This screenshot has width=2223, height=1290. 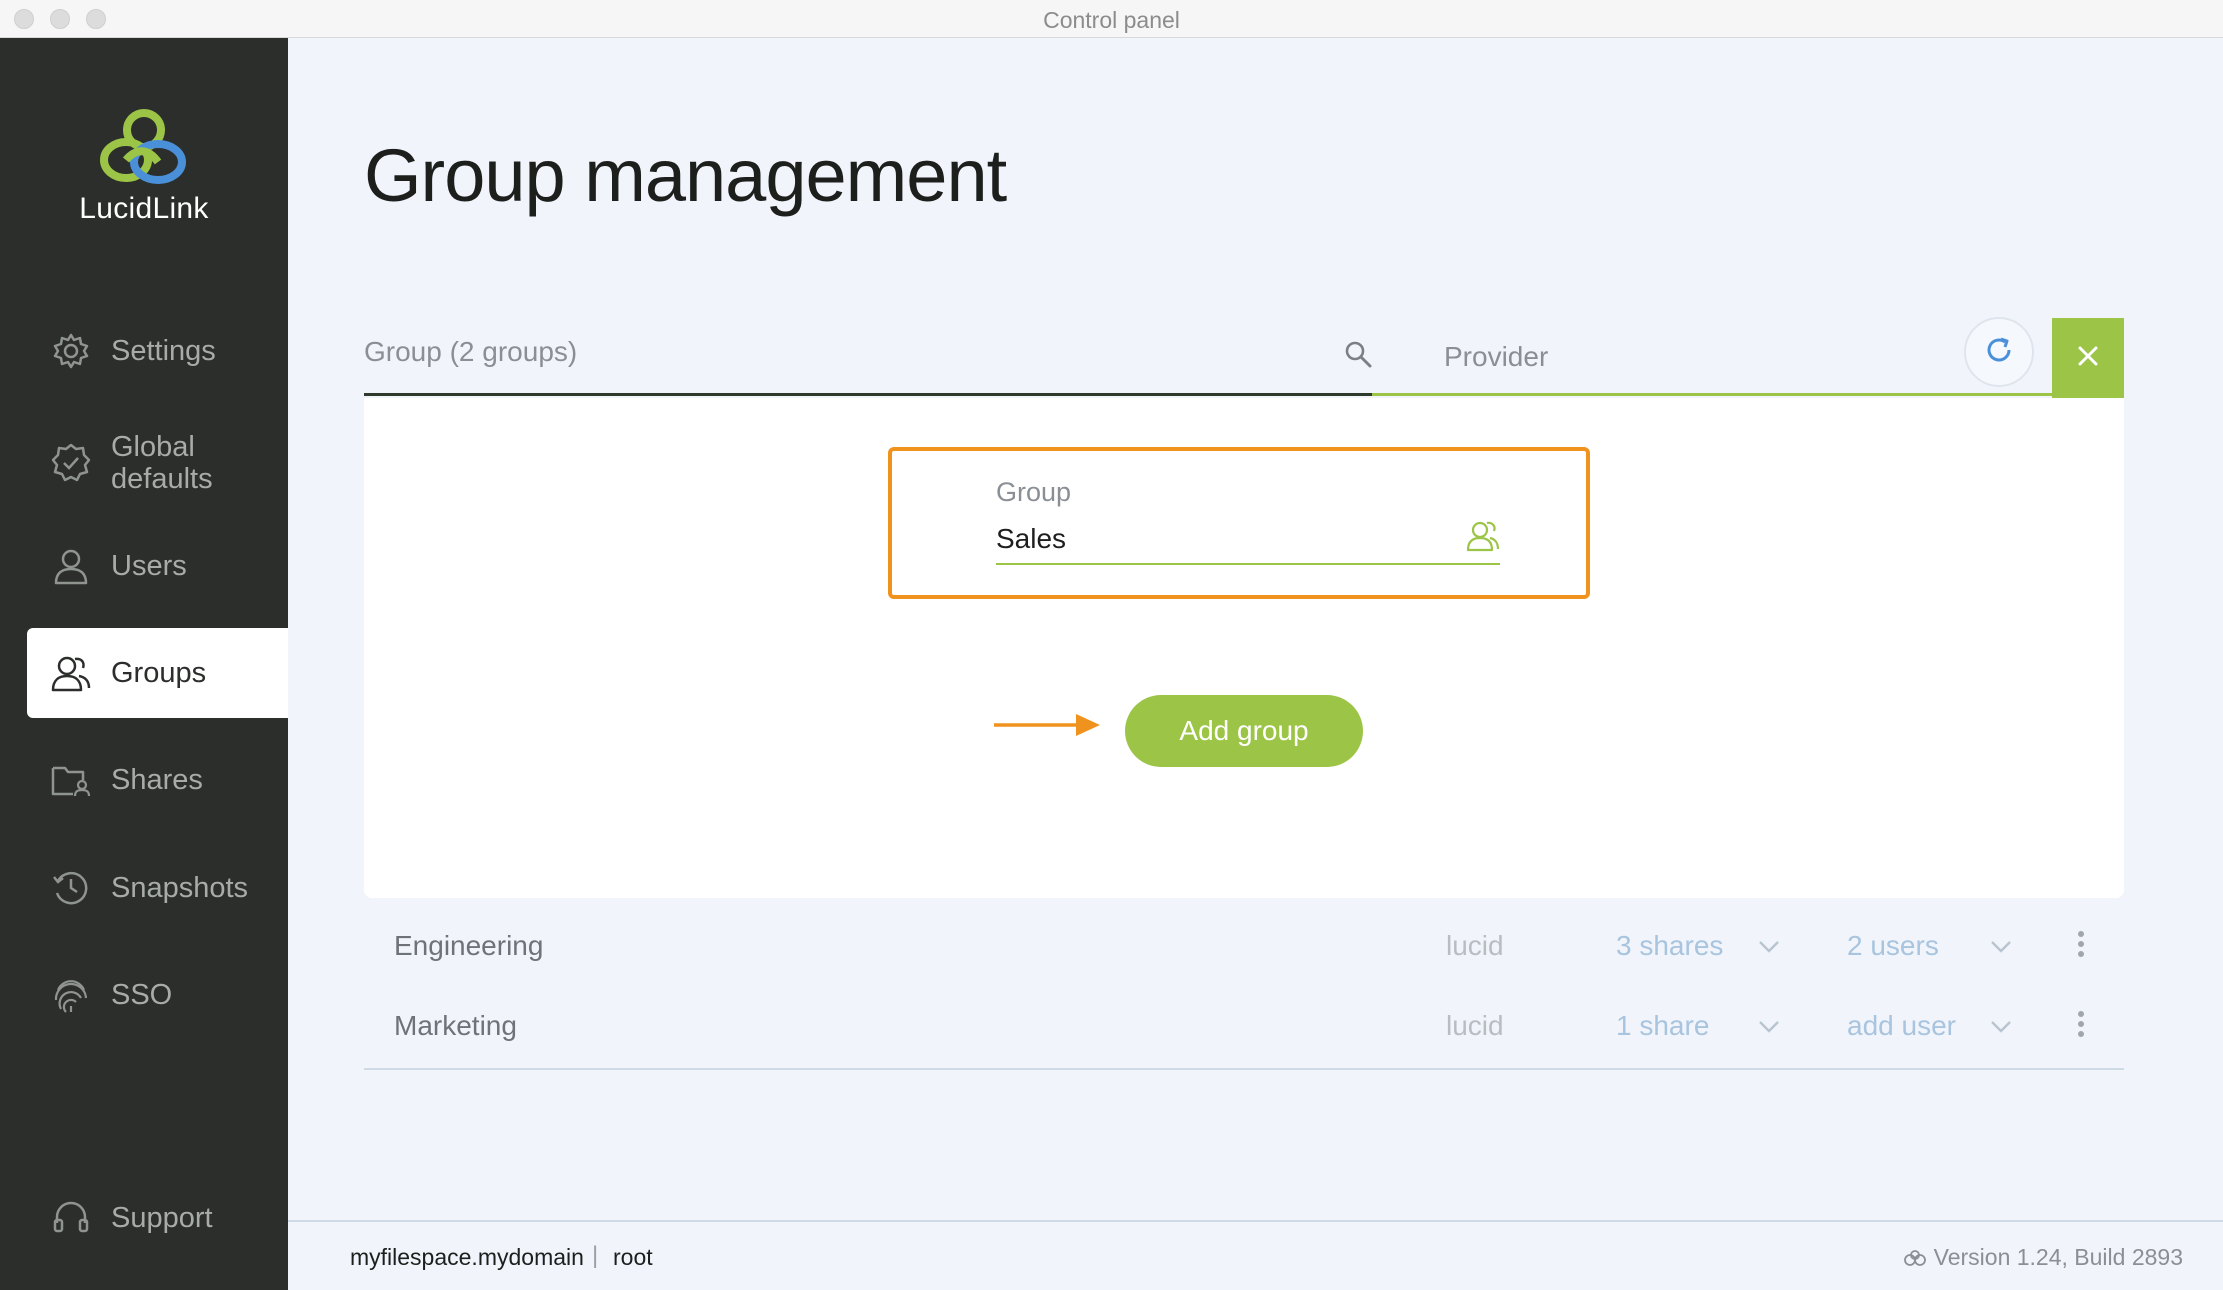 I want to click on gear-icon, so click(x=71, y=351).